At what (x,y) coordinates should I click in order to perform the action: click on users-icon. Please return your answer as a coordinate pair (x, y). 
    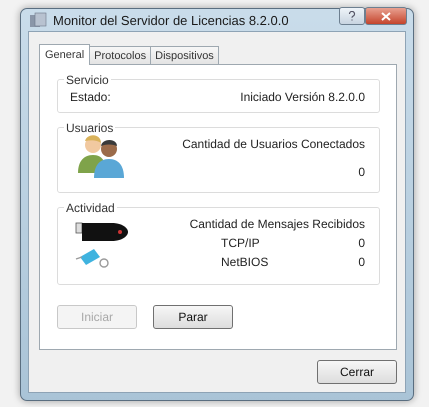
    Looking at the image, I should click on (101, 156).